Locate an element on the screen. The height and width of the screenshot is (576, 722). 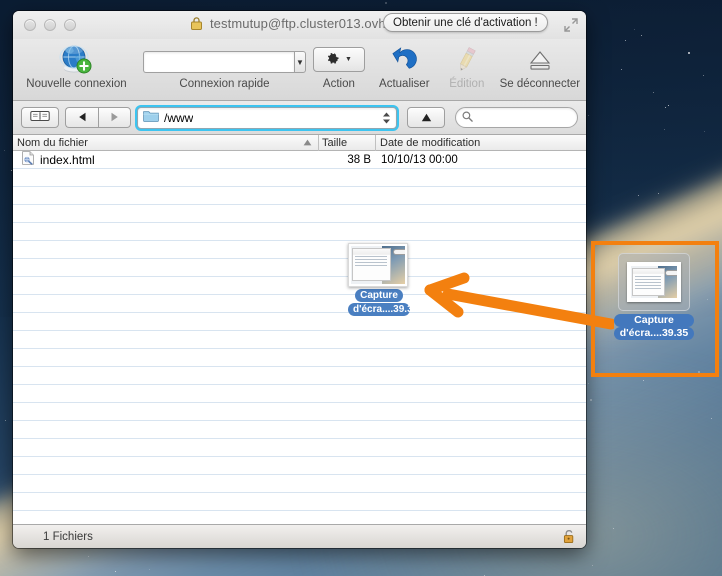
parent-directory-button is located at coordinates (426, 117).